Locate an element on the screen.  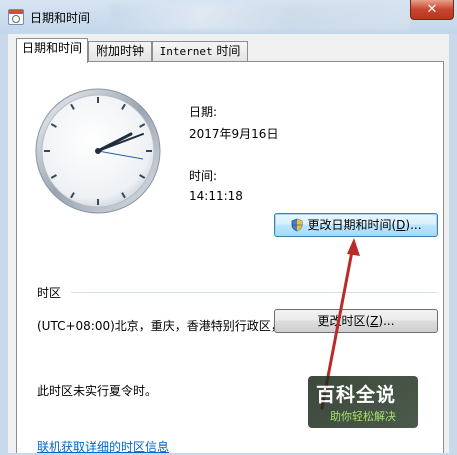
calendar-clock-icon is located at coordinates (16, 17).